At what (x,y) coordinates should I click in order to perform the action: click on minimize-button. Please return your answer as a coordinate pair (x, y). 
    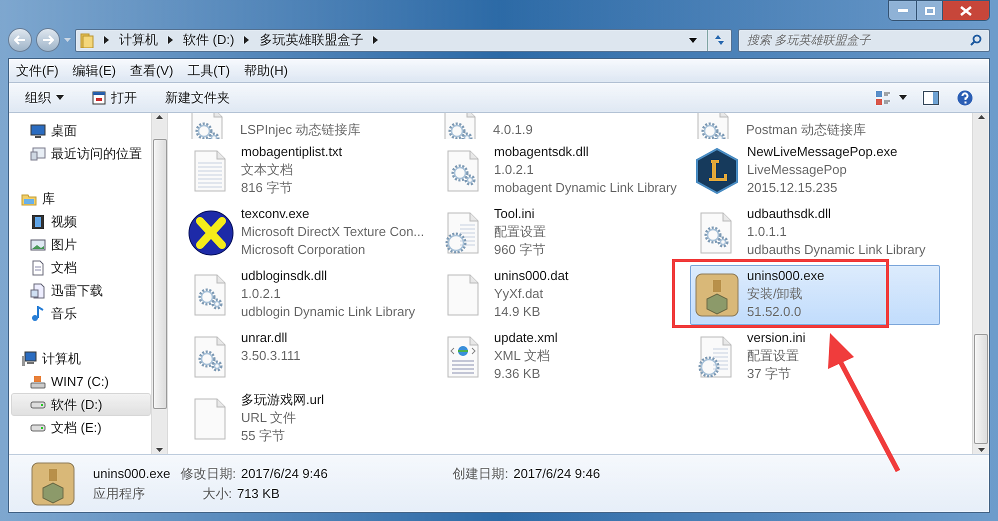
    Looking at the image, I should click on (903, 10).